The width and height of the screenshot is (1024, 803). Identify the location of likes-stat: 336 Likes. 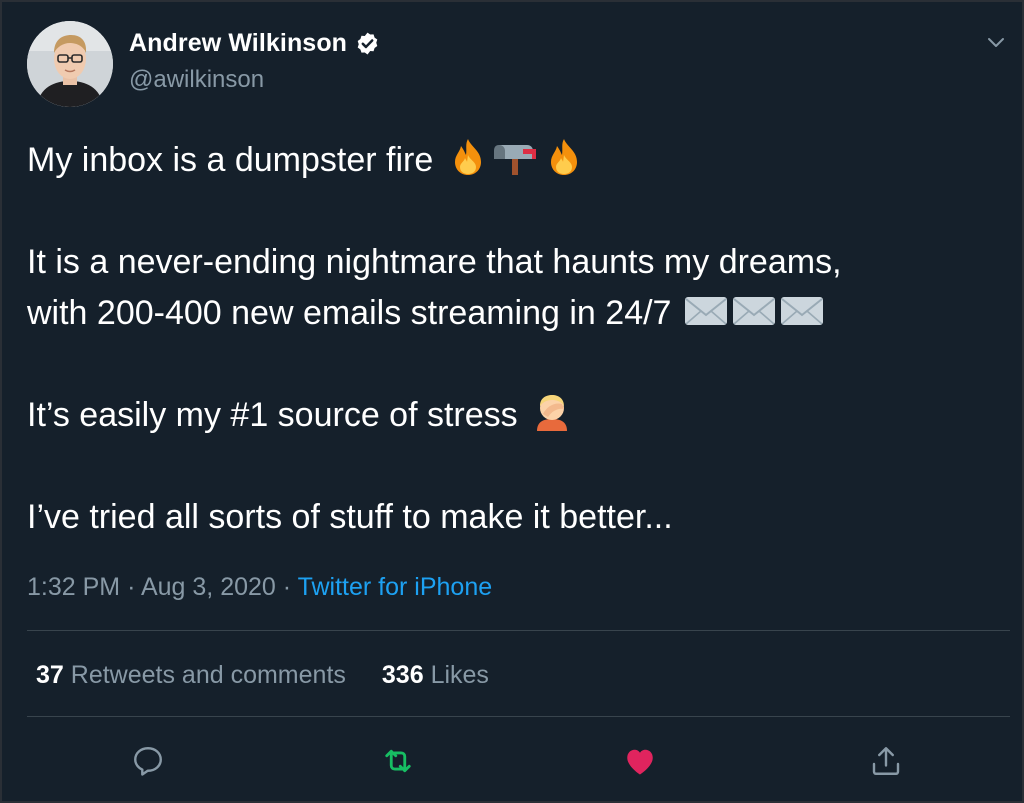
(435, 675).